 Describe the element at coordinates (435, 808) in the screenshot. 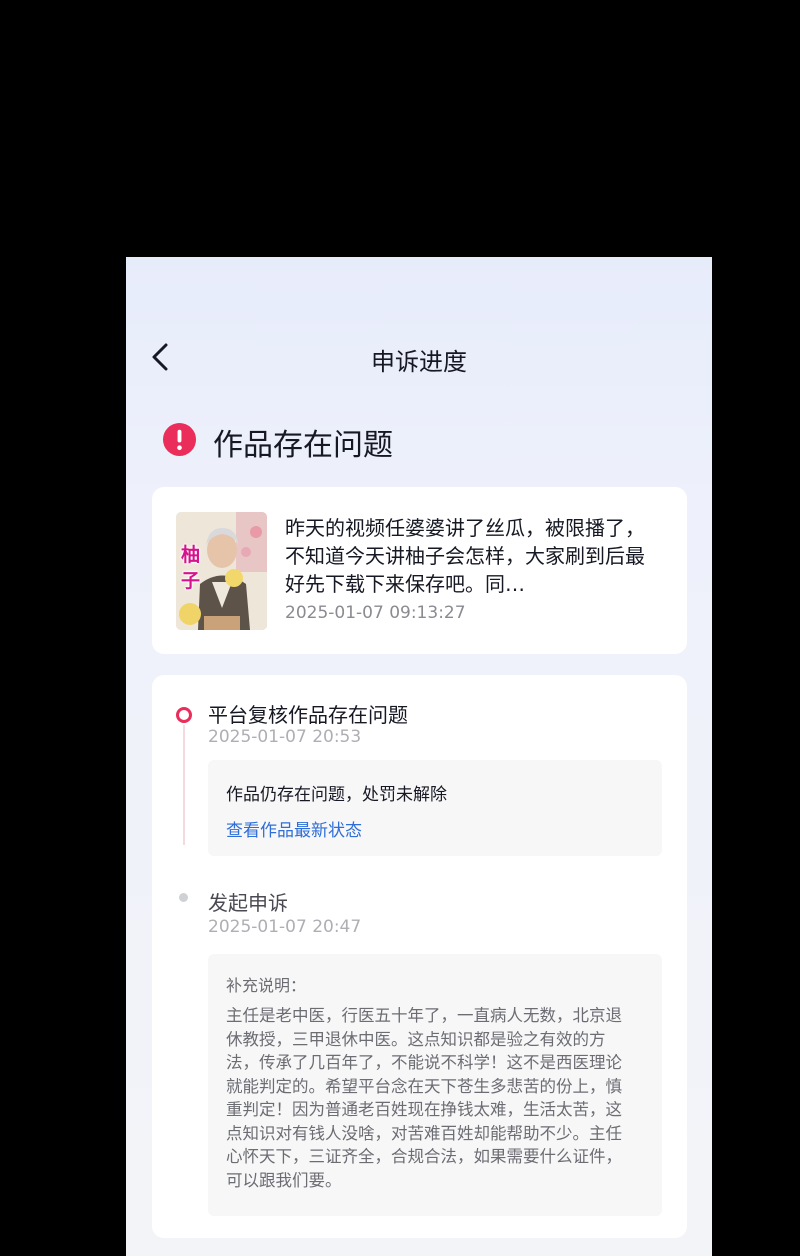

I see `review-result-box: 作品仍存在问题，处罚未解除 查看作品最新状态` at that location.